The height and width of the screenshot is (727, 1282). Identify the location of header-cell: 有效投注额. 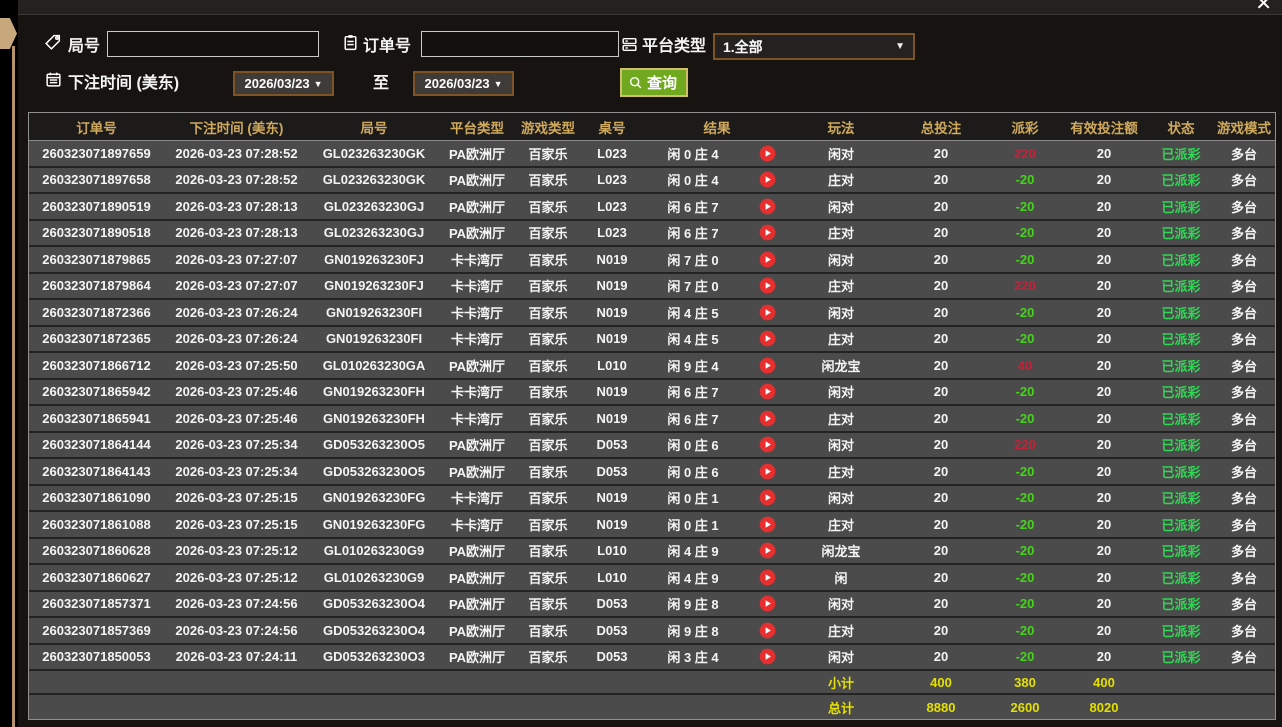
(1104, 128).